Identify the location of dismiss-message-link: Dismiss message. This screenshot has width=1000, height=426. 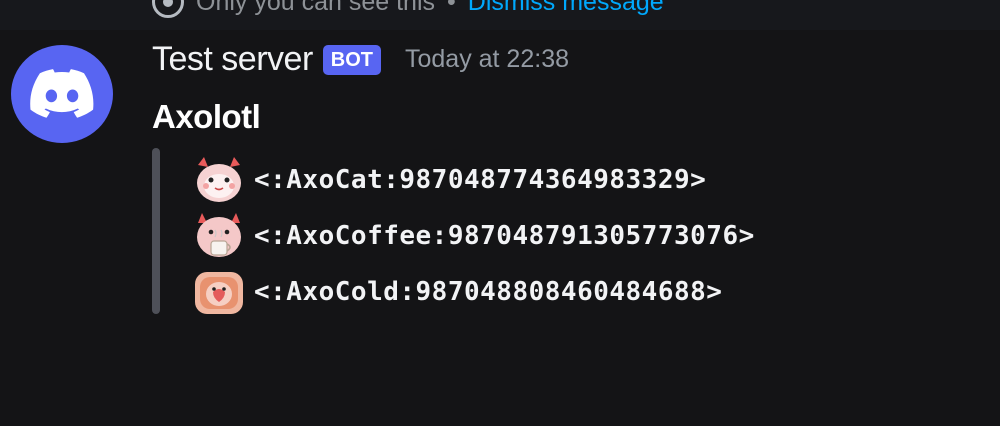
(566, 8).